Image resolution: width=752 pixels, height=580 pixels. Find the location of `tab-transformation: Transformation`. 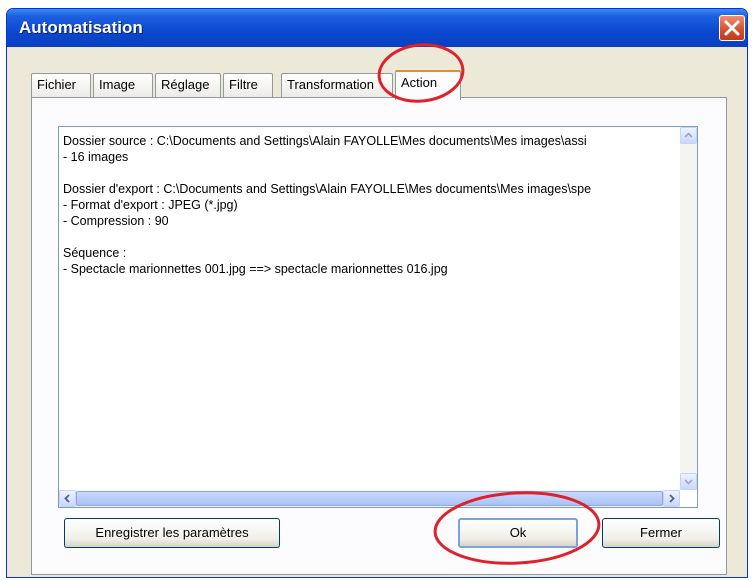

tab-transformation: Transformation is located at coordinates (337, 85).